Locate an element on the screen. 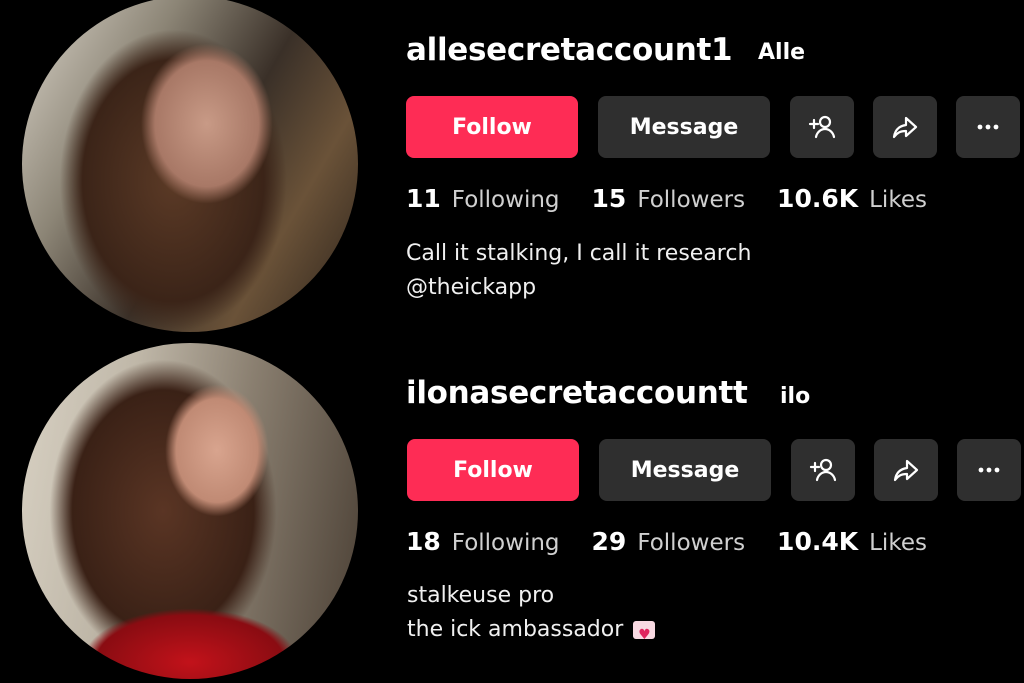  followers-stat: 15 Followers is located at coordinates (669, 198).